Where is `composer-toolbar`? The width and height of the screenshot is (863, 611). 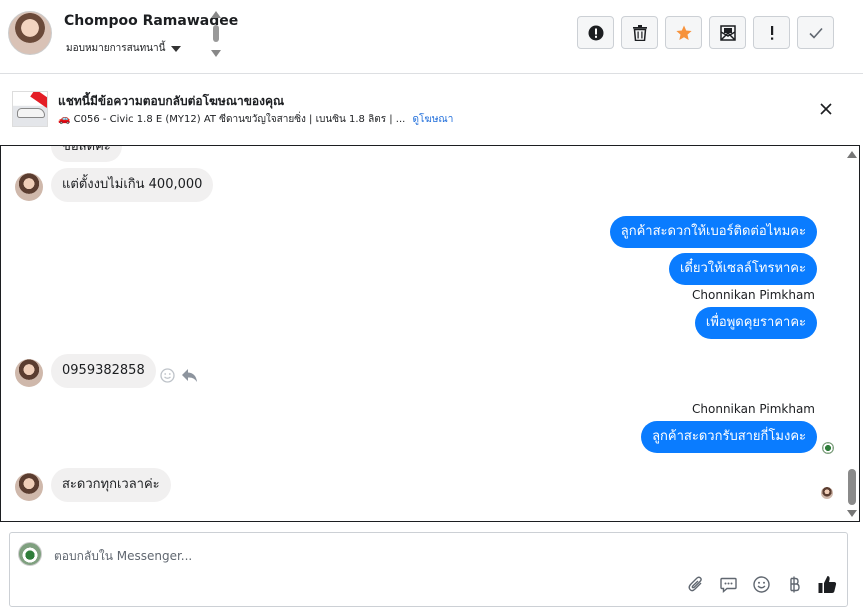
composer-toolbar is located at coordinates (761, 584).